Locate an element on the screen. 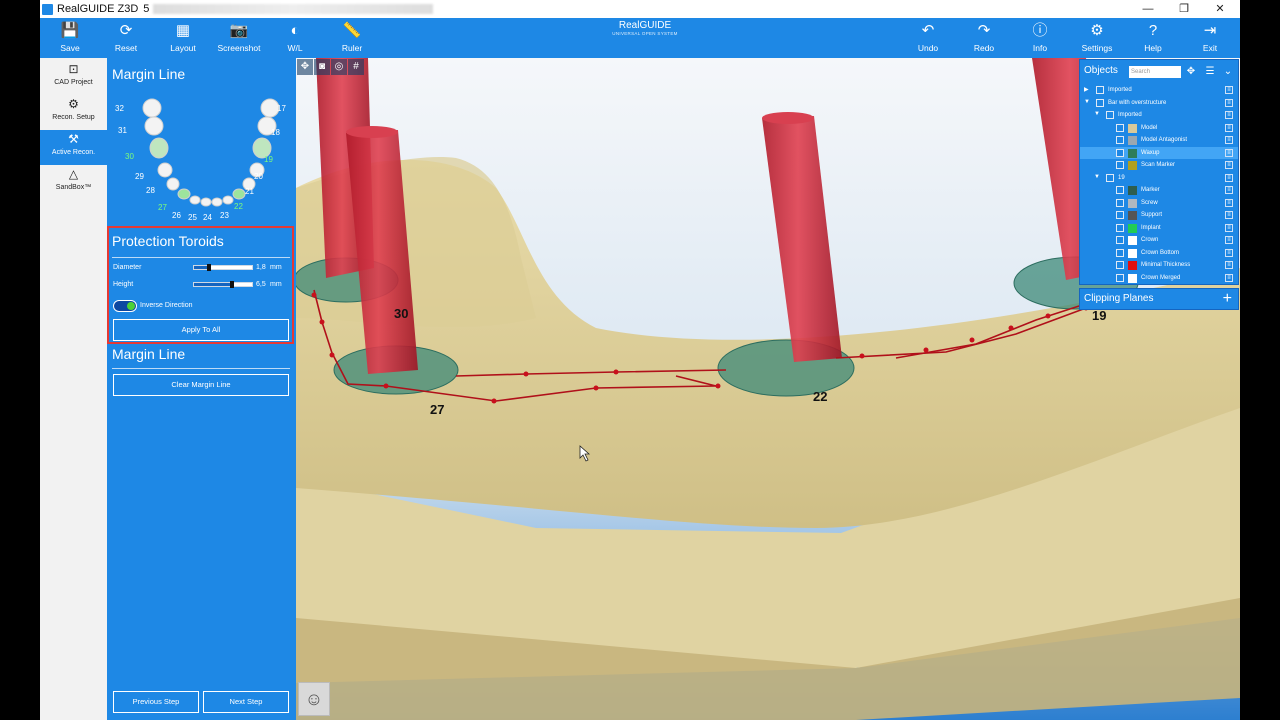 This screenshot has height=720, width=1280. clear-margin-line-button: Clear Margin Line is located at coordinates (201, 385).